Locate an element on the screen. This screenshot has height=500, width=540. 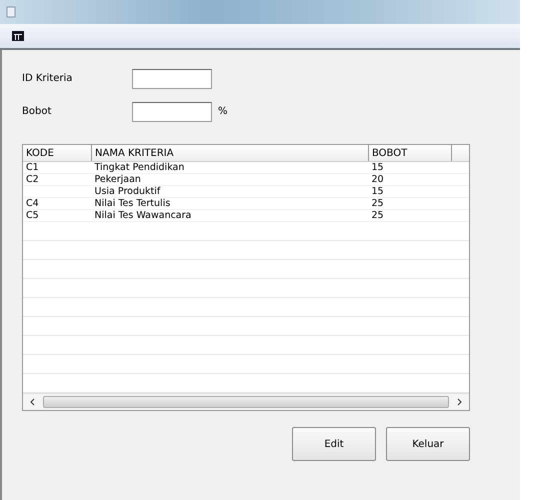
table-cell: C1 is located at coordinates (57, 168).